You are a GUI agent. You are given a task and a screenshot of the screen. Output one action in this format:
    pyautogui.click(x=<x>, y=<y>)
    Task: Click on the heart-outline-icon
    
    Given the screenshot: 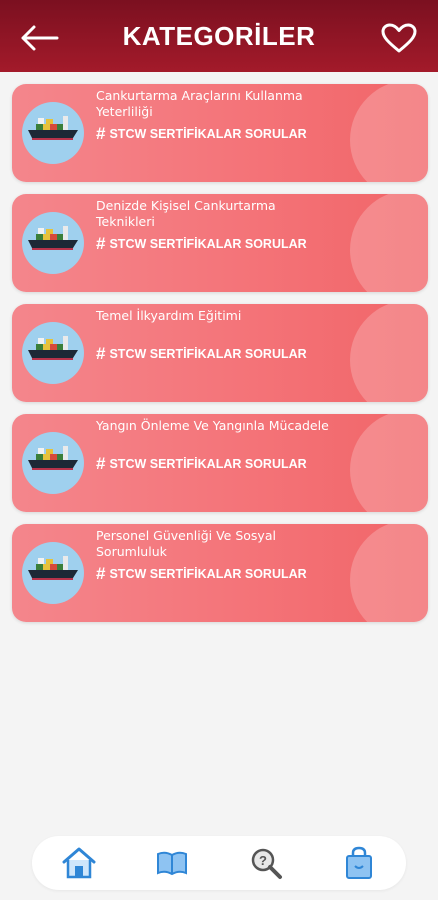 What is the action you would take?
    pyautogui.click(x=399, y=38)
    